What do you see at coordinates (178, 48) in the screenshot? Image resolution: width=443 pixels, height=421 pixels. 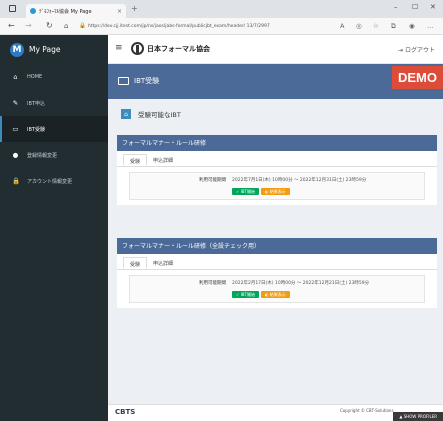 I see `org-name: 日本フォーマル協会` at bounding box center [178, 48].